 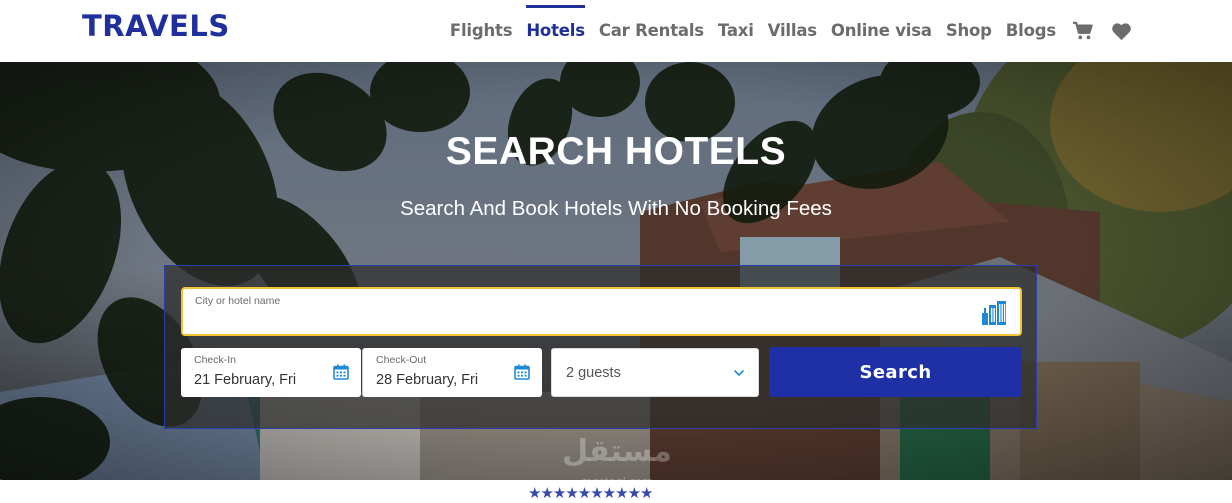 I want to click on checkout-field: Check-Out 28 February, Fri, so click(x=452, y=372).